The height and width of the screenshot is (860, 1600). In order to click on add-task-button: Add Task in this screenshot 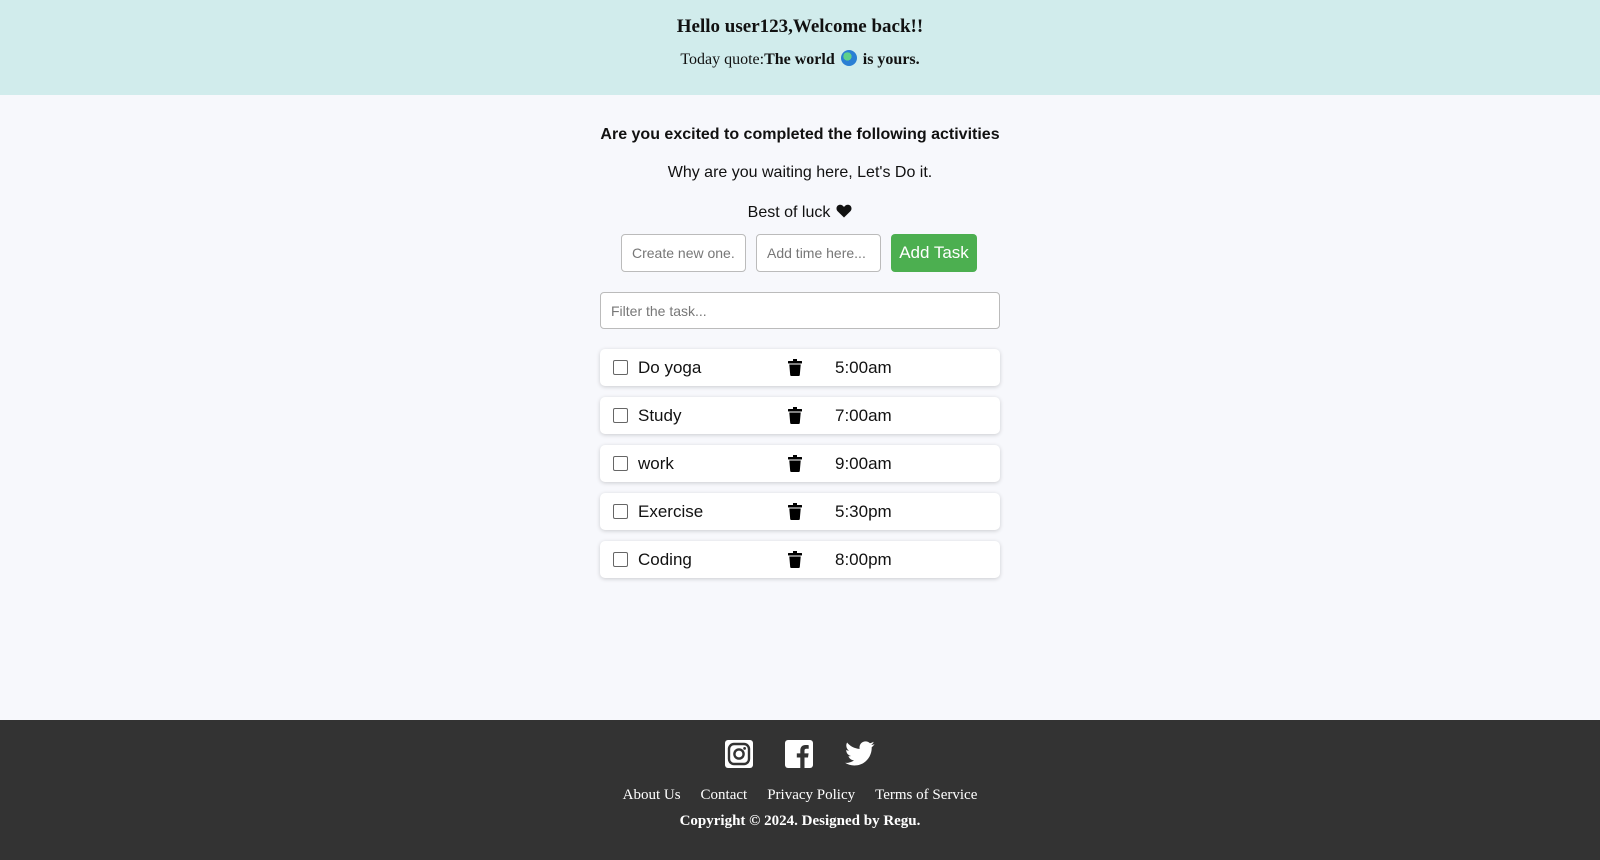, I will do `click(934, 253)`.